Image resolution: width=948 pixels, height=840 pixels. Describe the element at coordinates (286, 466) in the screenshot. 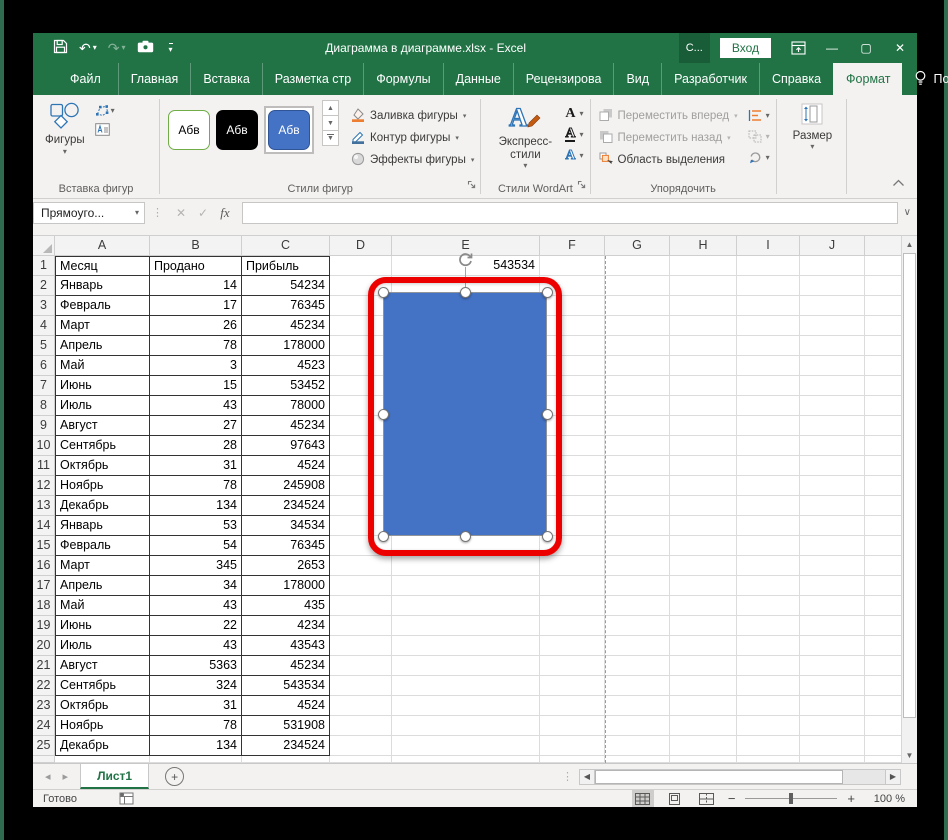

I see `cell: 4524` at that location.